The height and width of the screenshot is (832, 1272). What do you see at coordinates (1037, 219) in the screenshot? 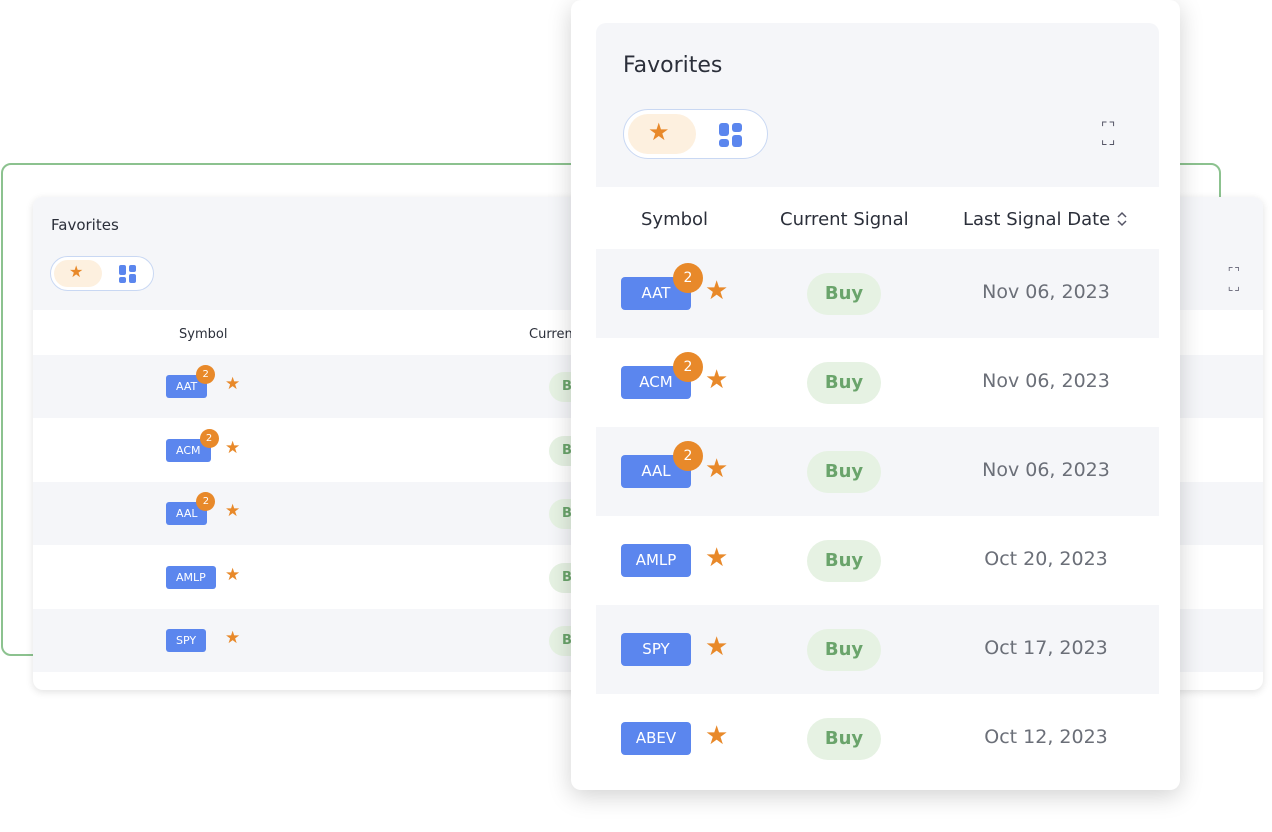
I see `column-header-label: Last Signal Date` at bounding box center [1037, 219].